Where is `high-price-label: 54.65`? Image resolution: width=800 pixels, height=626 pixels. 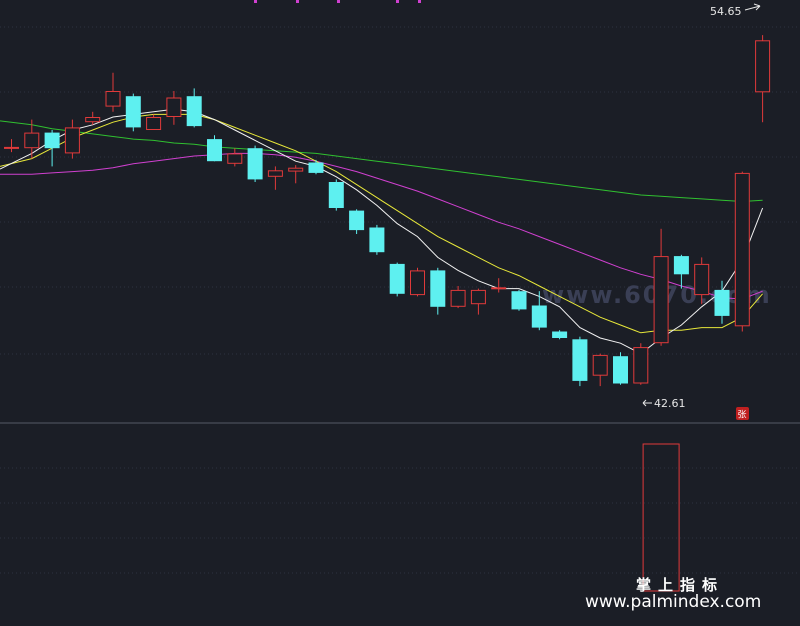 high-price-label: 54.65 is located at coordinates (726, 11).